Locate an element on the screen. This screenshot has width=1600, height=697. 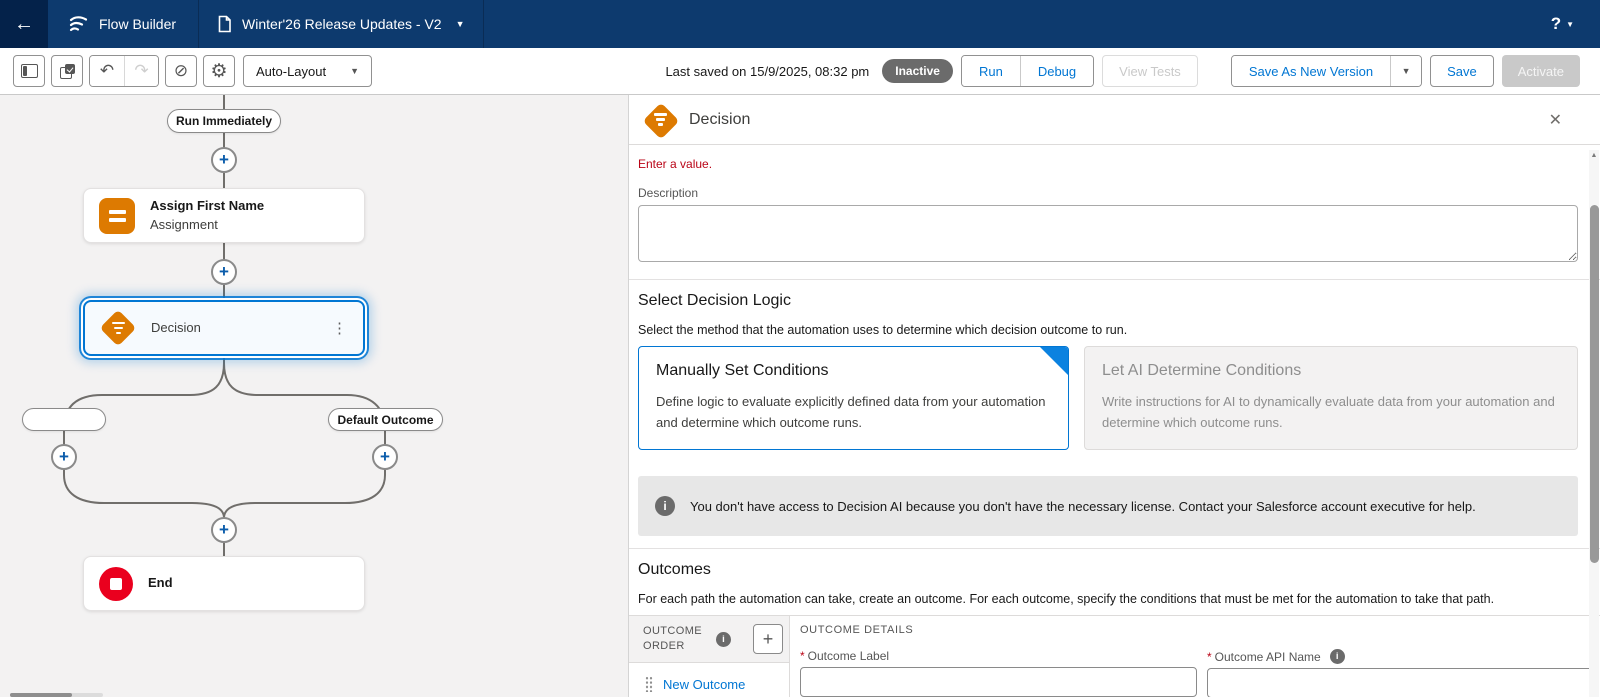
panel-title: Decision is located at coordinates (720, 119).